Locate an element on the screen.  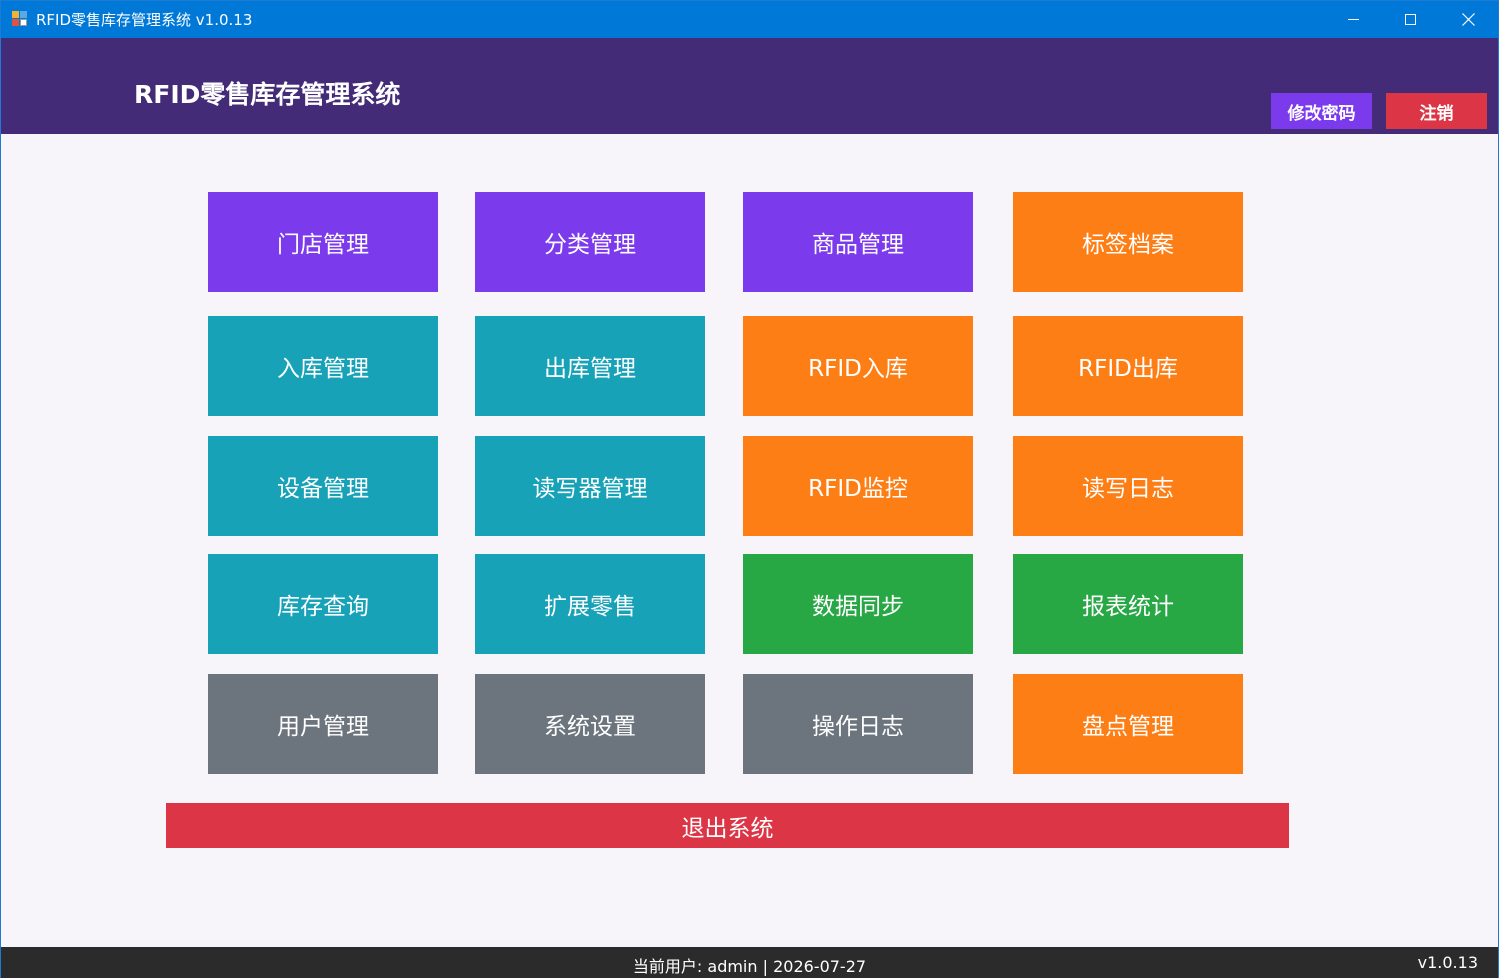
minimize-button is located at coordinates (1353, 19).